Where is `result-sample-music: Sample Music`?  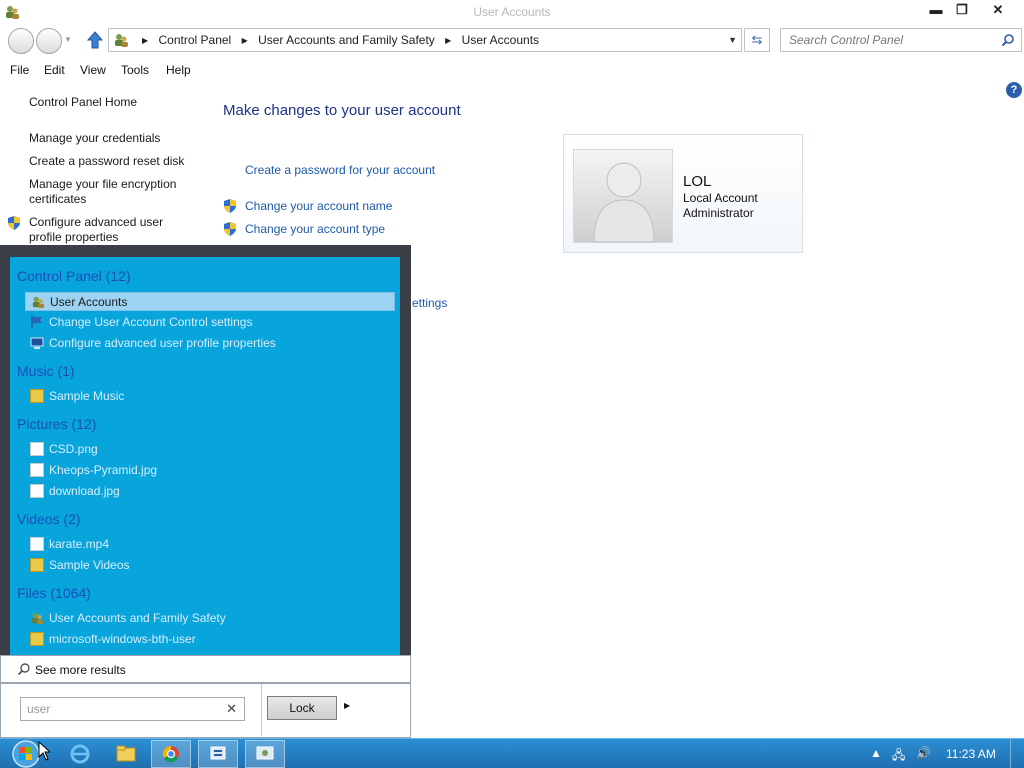 result-sample-music: Sample Music is located at coordinates (210, 396).